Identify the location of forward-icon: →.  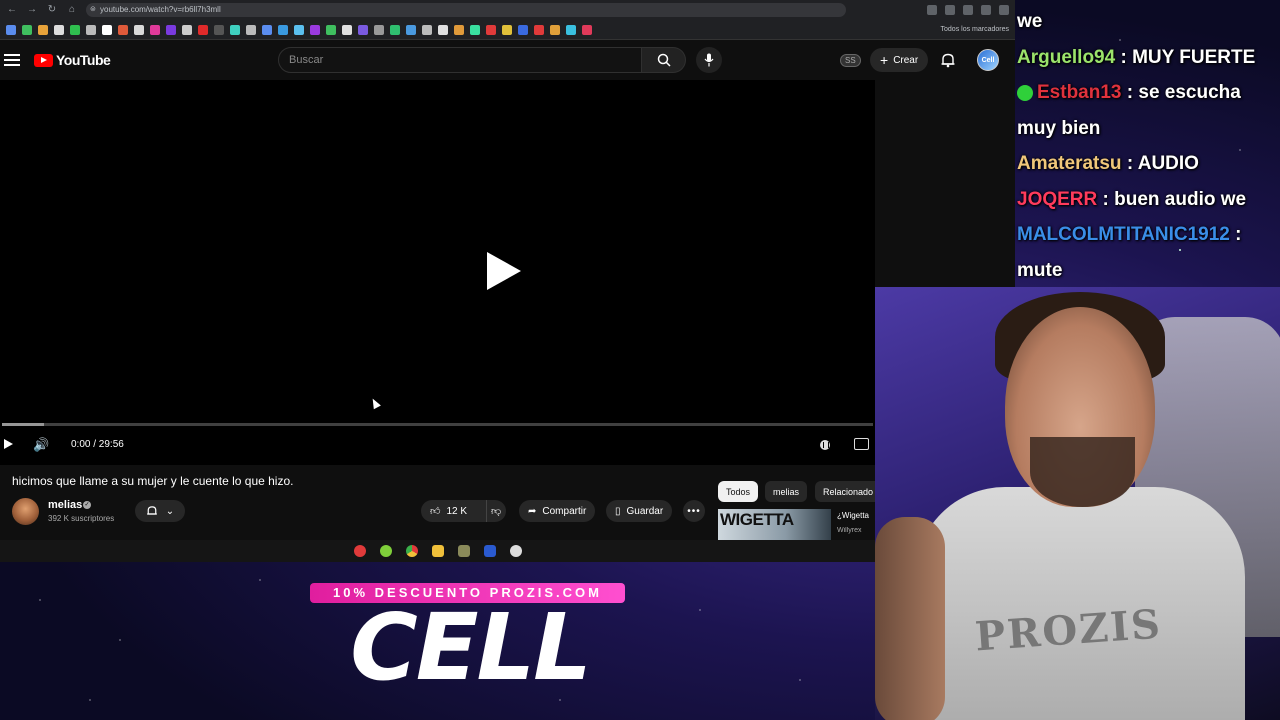
(32, 10).